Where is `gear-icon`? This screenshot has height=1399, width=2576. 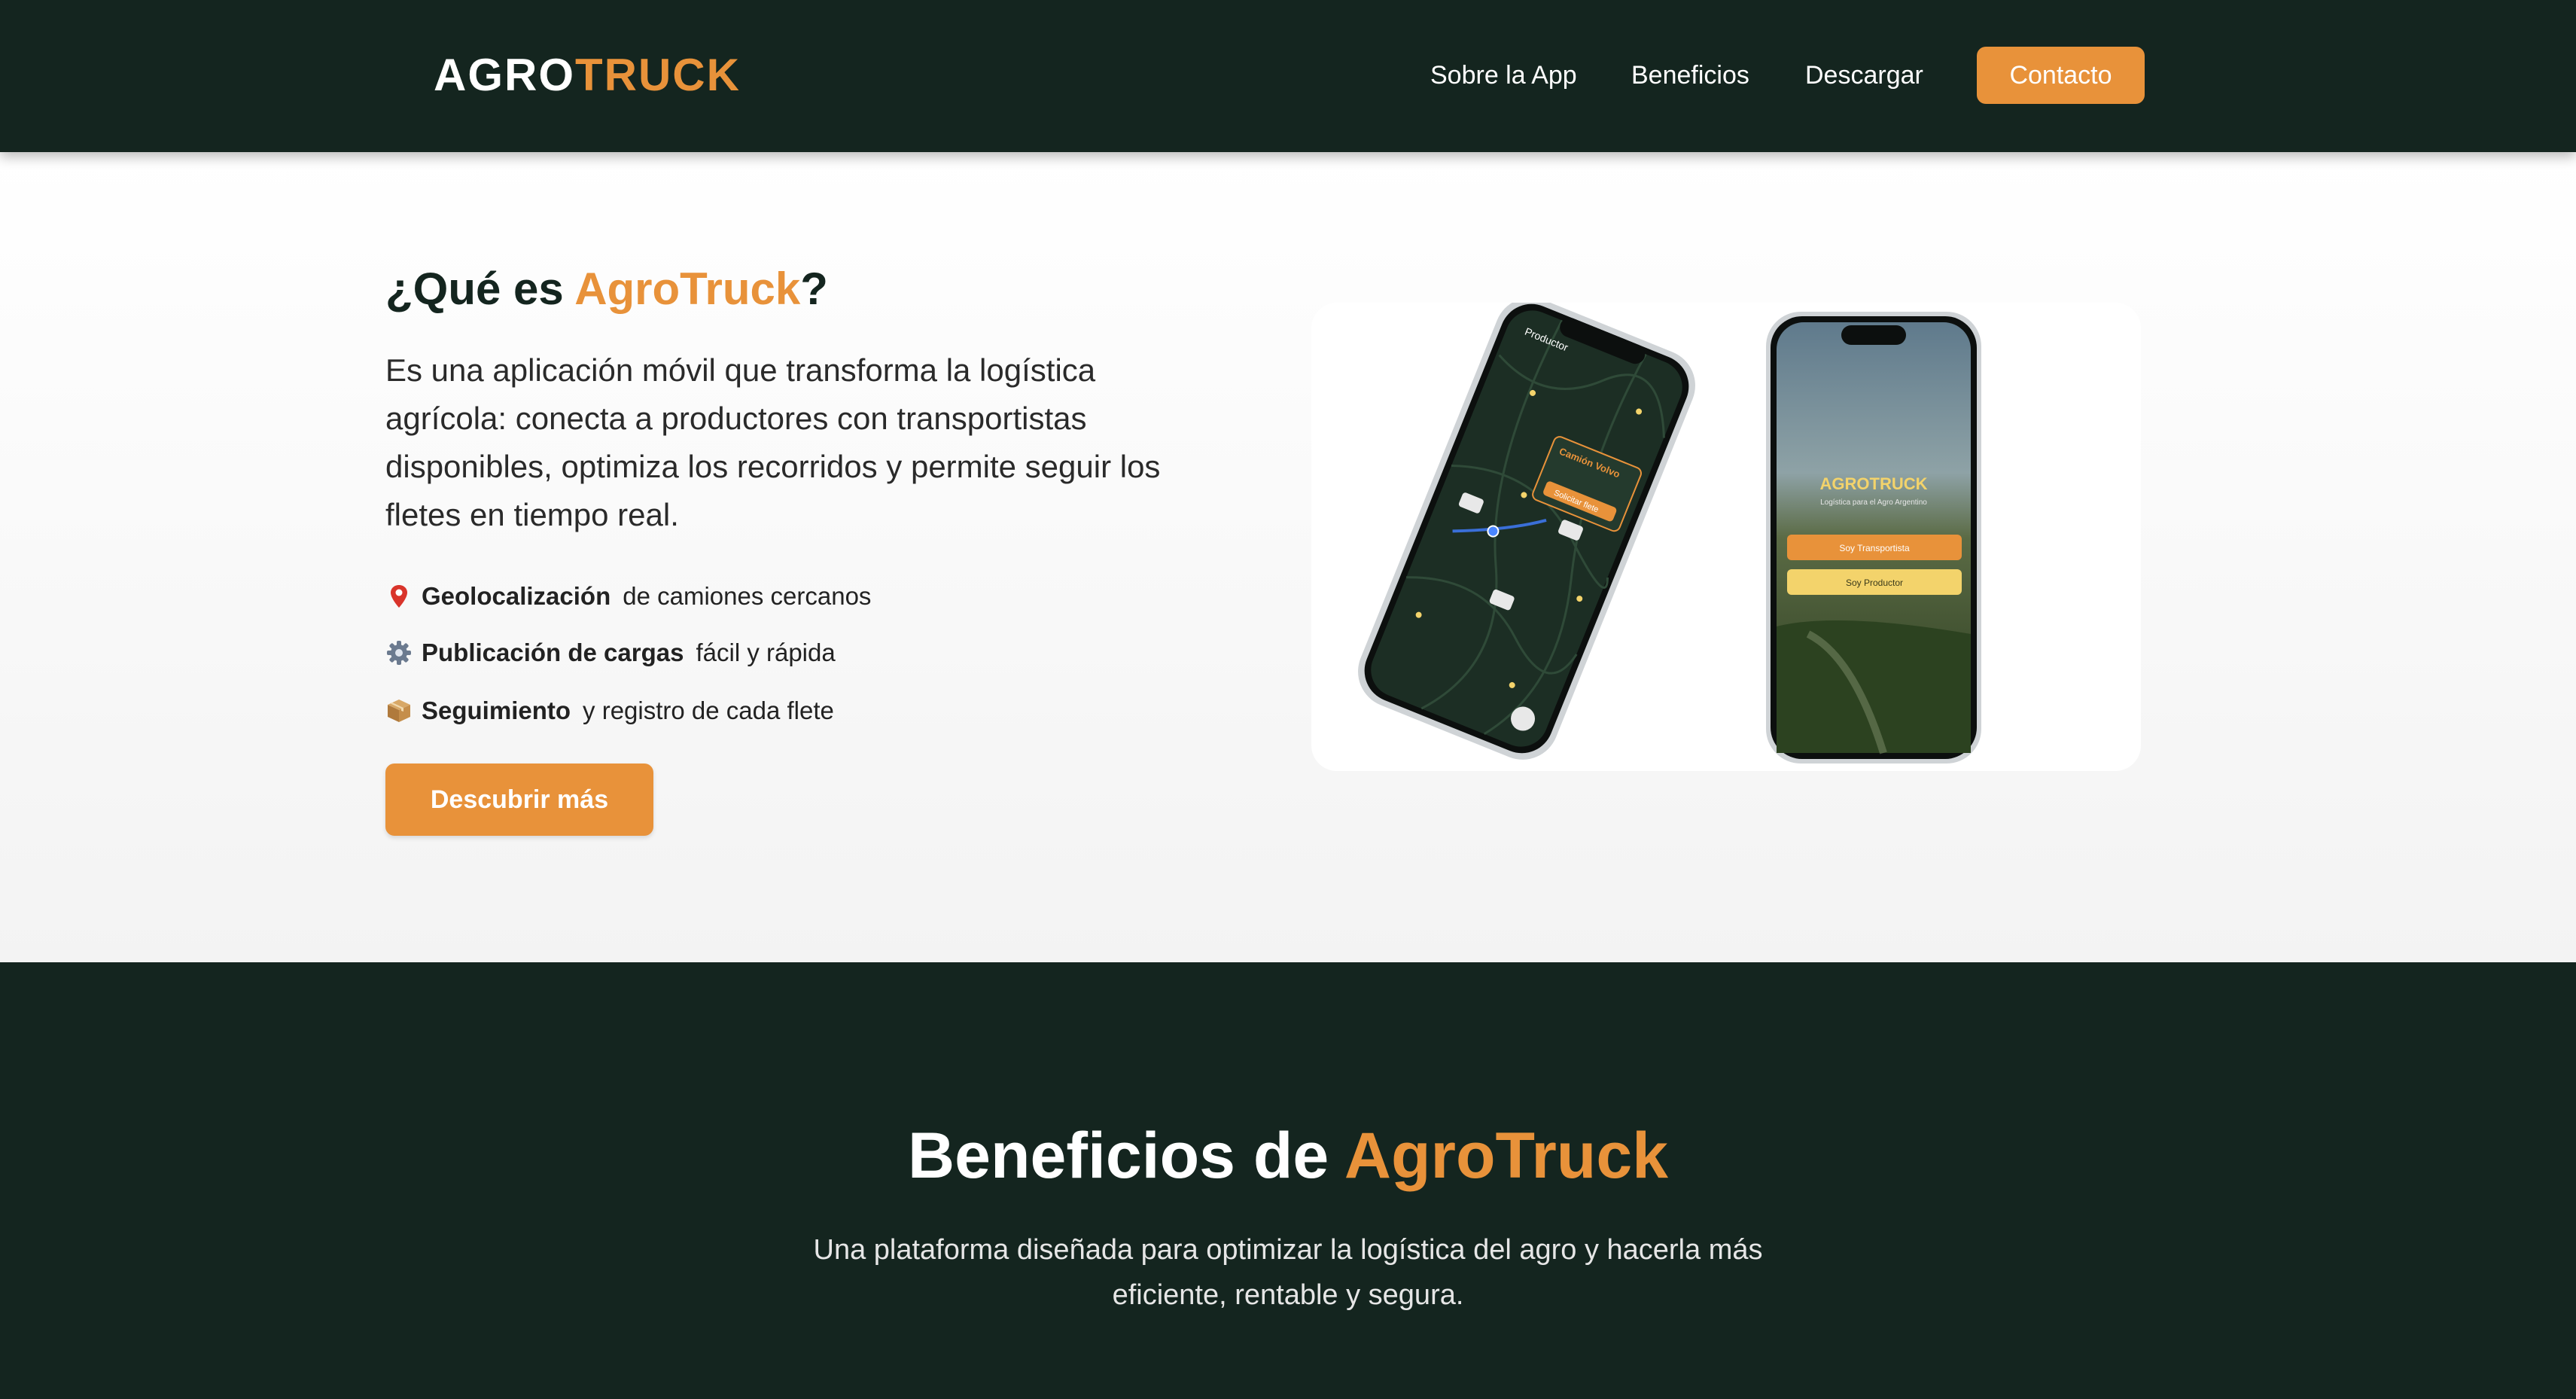 gear-icon is located at coordinates (399, 652).